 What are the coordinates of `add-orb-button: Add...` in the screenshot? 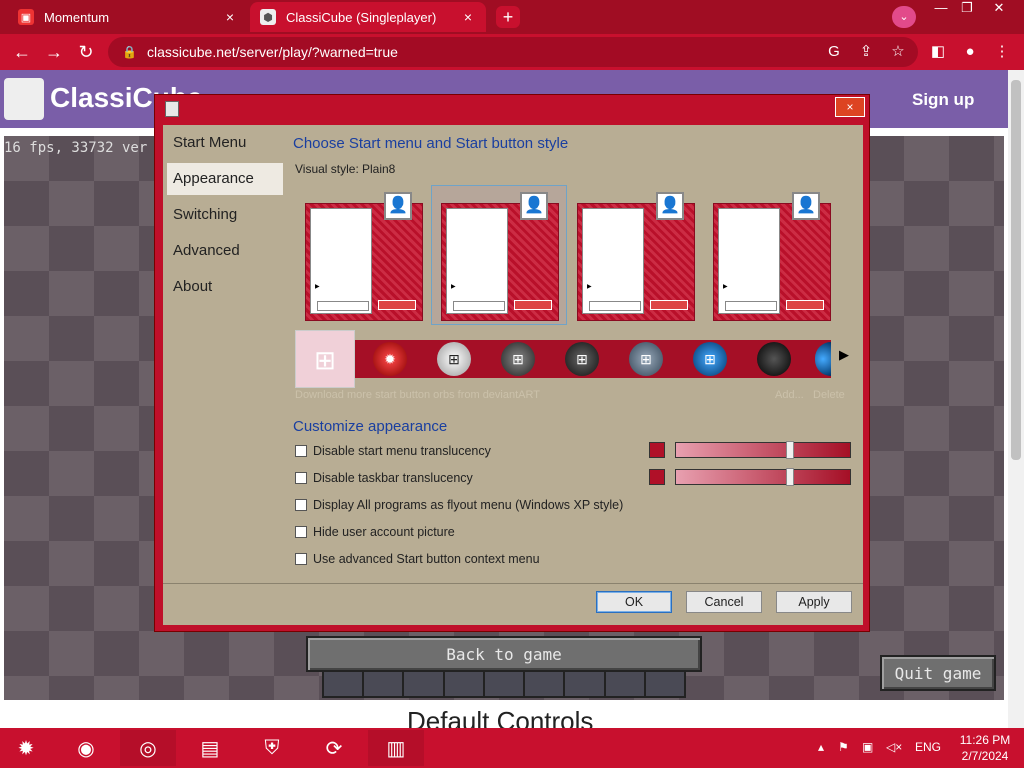 It's located at (789, 395).